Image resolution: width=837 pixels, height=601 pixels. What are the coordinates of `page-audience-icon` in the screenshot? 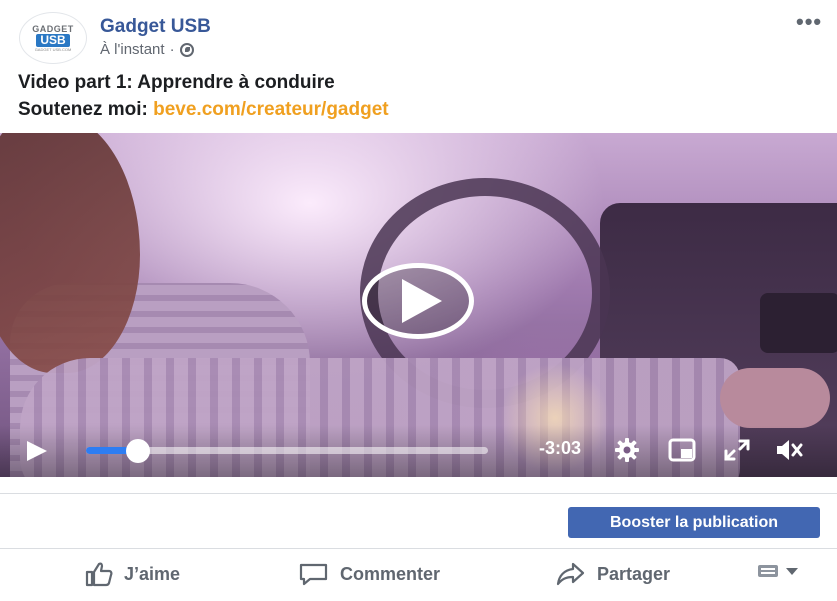 It's located at (768, 571).